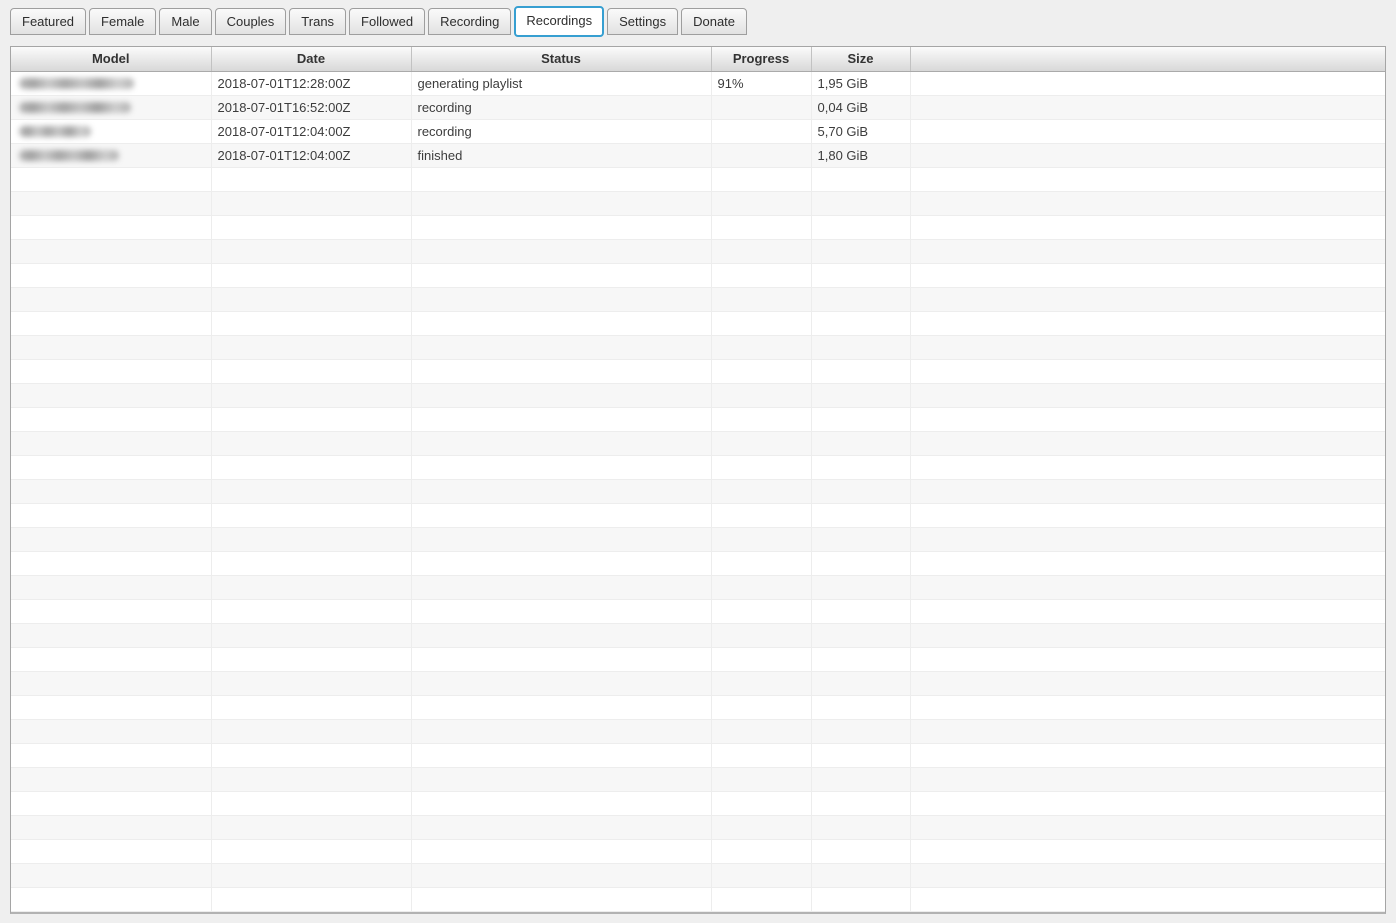  I want to click on size-cell: 1,80 GiB, so click(861, 155).